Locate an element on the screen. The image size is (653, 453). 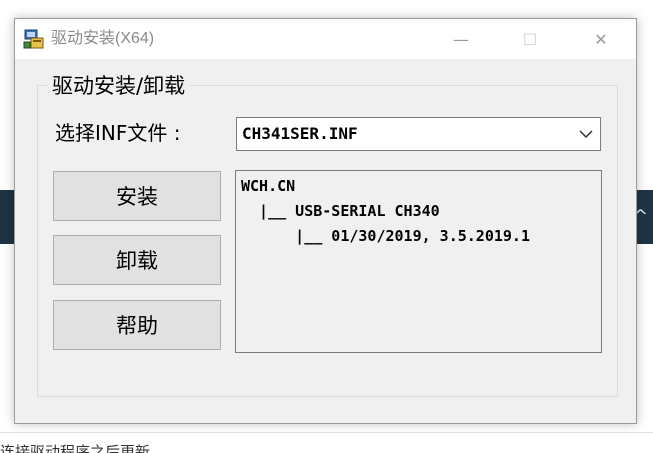
app-icon is located at coordinates (33, 39).